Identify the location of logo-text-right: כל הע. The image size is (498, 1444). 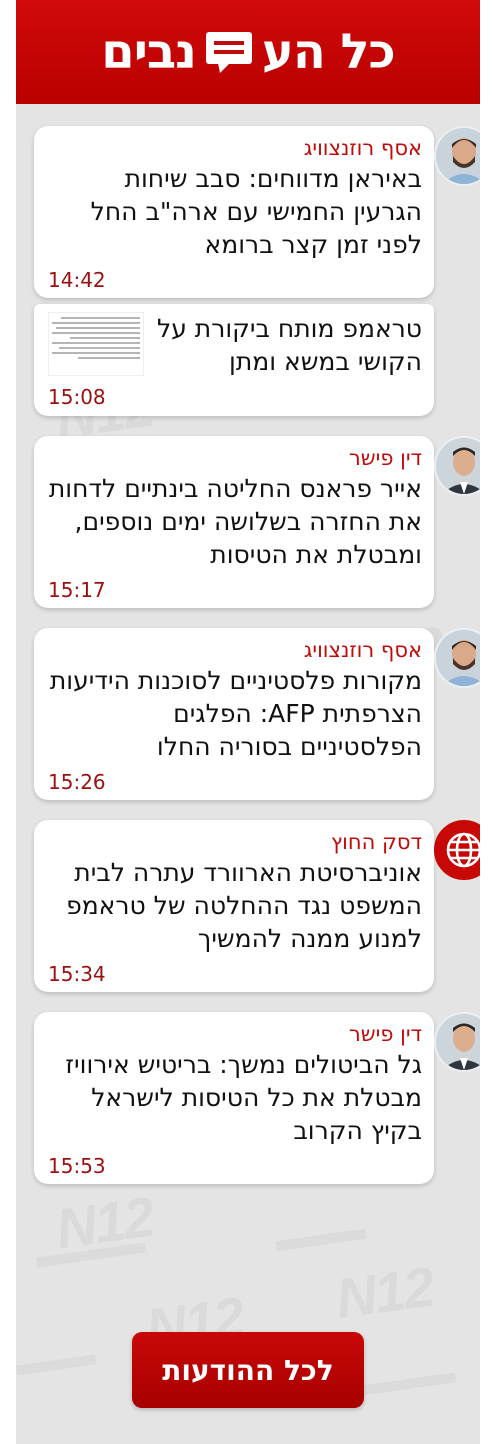
(328, 52).